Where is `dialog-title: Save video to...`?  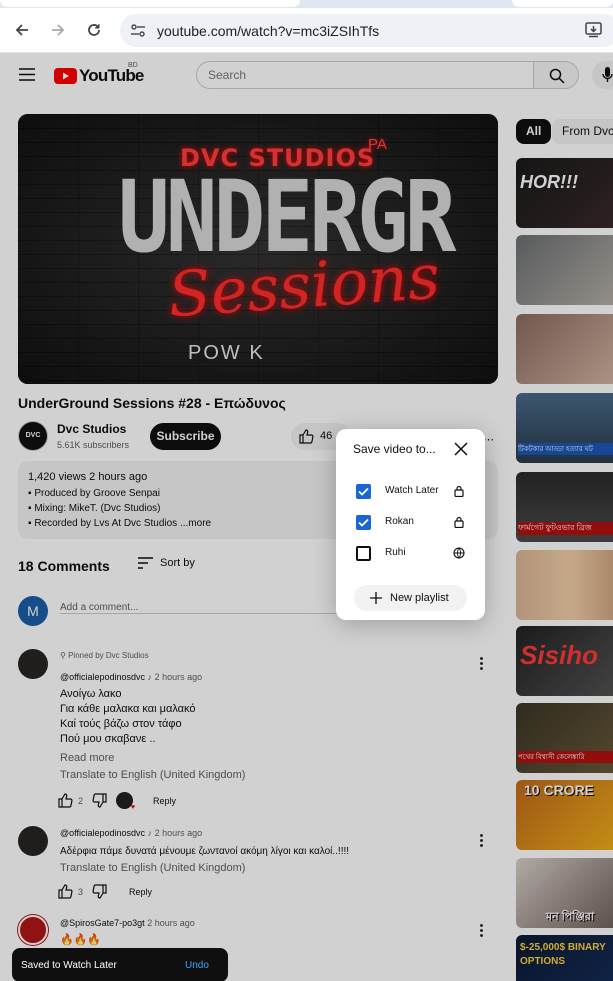
dialog-title: Save video to... is located at coordinates (394, 449).